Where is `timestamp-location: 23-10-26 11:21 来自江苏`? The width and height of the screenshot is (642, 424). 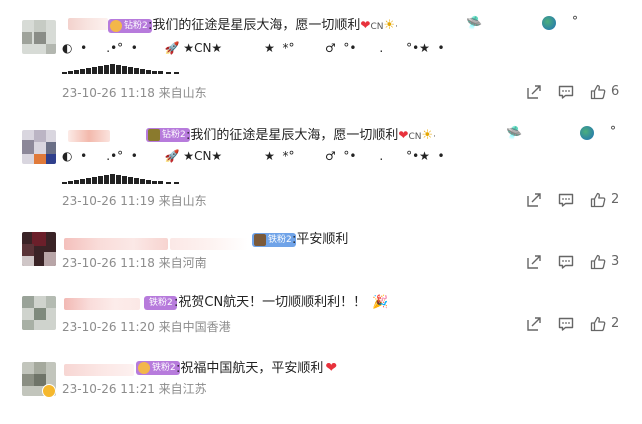
timestamp-location: 23-10-26 11:21 来自江苏 is located at coordinates (134, 389).